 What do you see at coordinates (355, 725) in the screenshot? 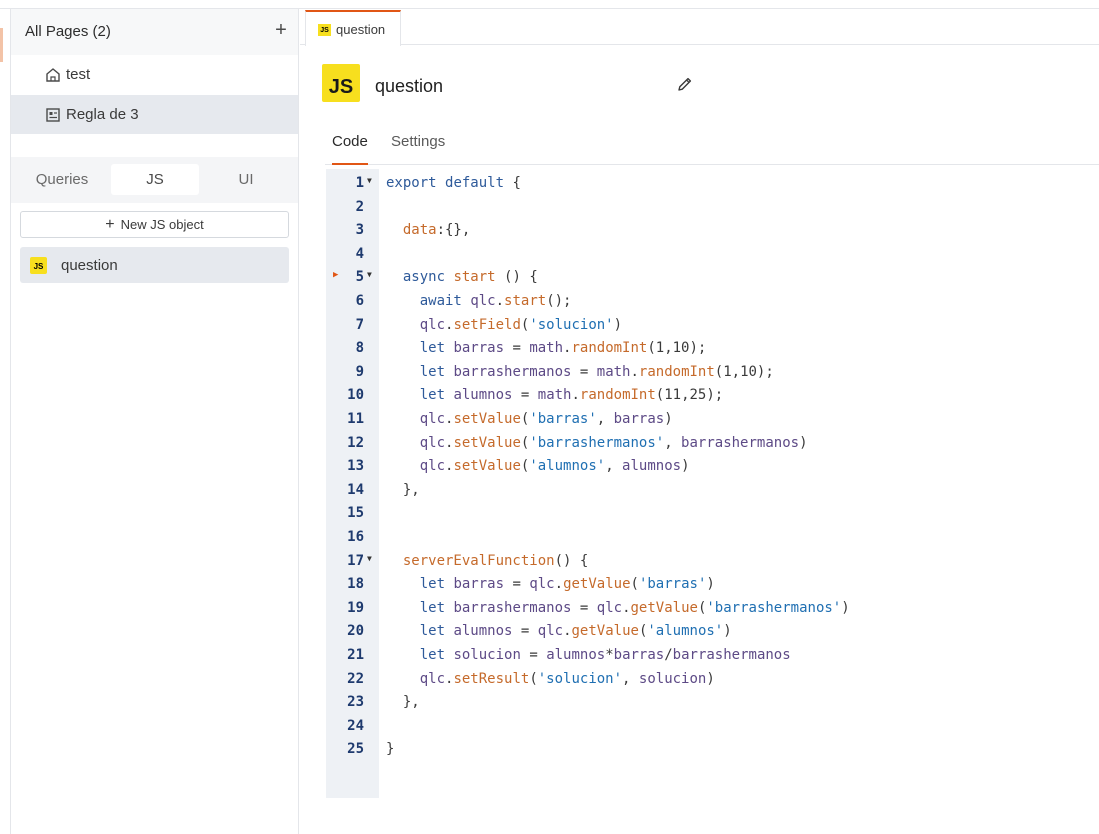
I see `line-number: 24` at bounding box center [355, 725].